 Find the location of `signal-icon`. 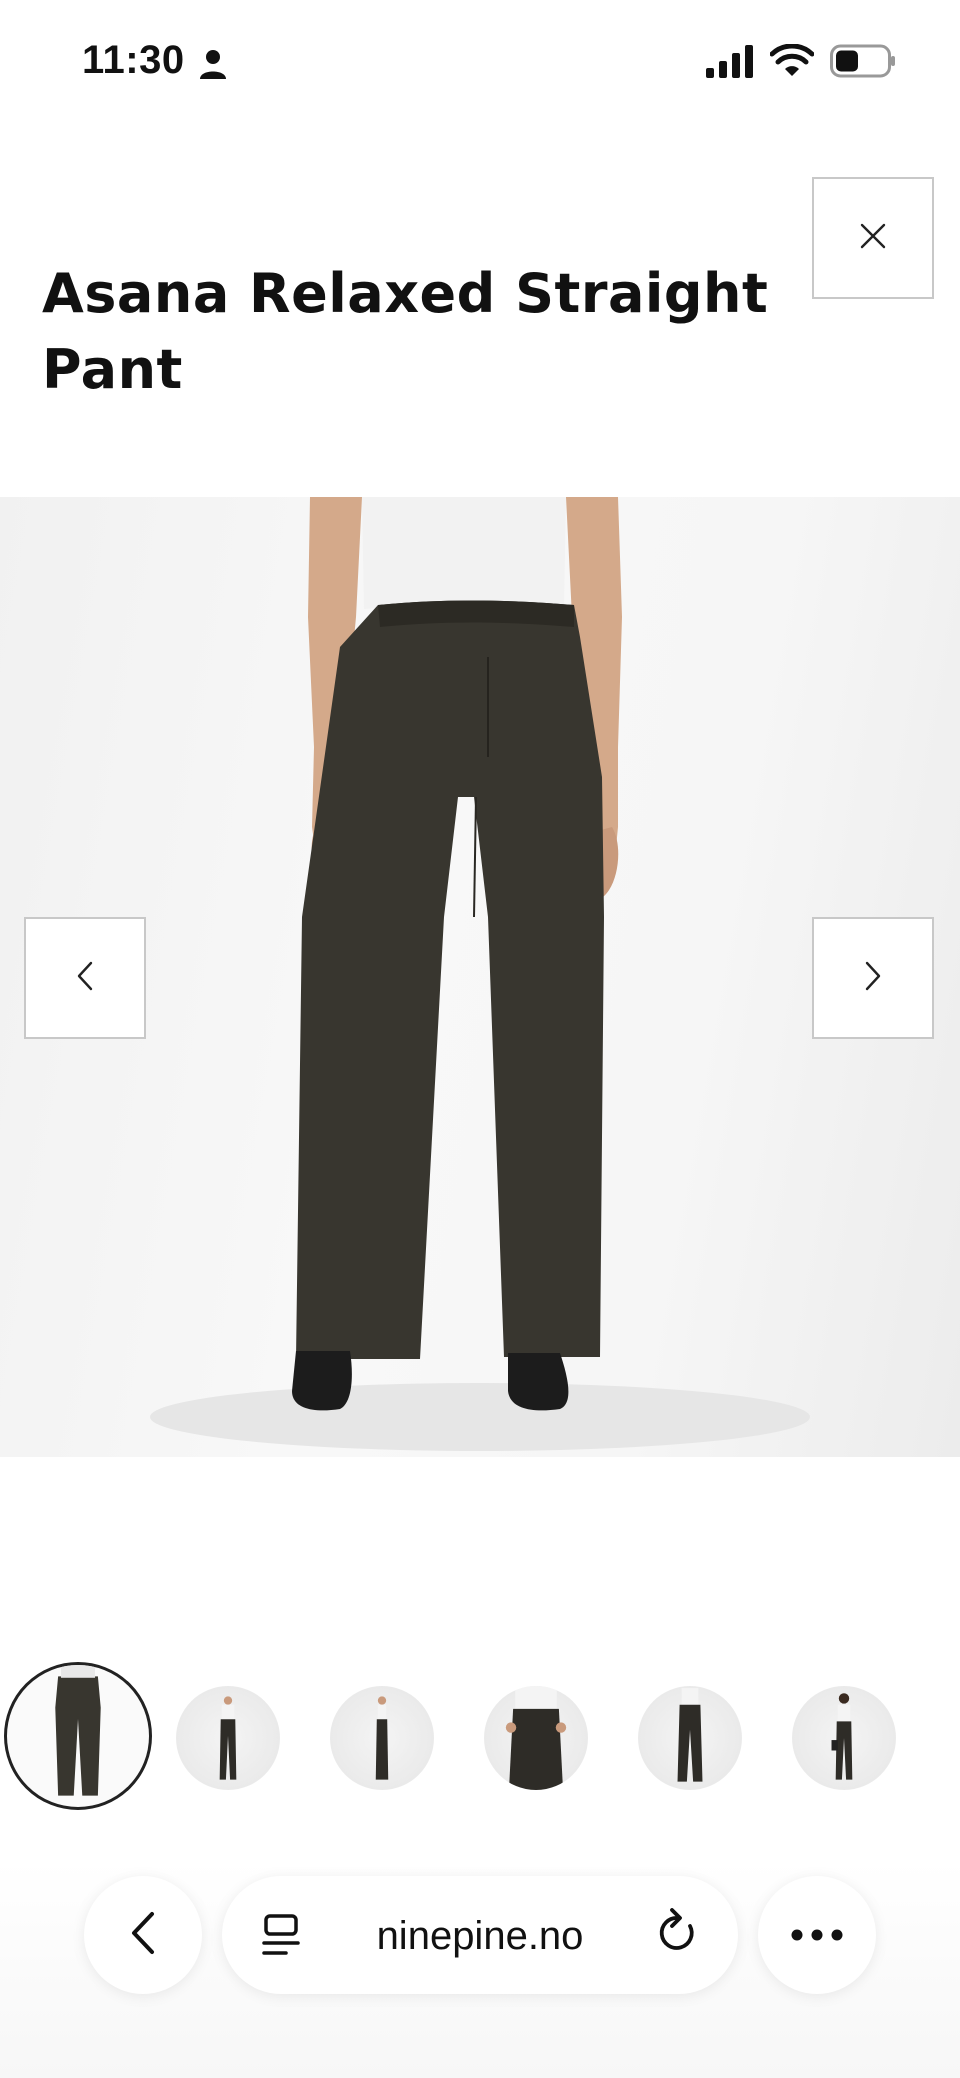

signal-icon is located at coordinates (730, 63).